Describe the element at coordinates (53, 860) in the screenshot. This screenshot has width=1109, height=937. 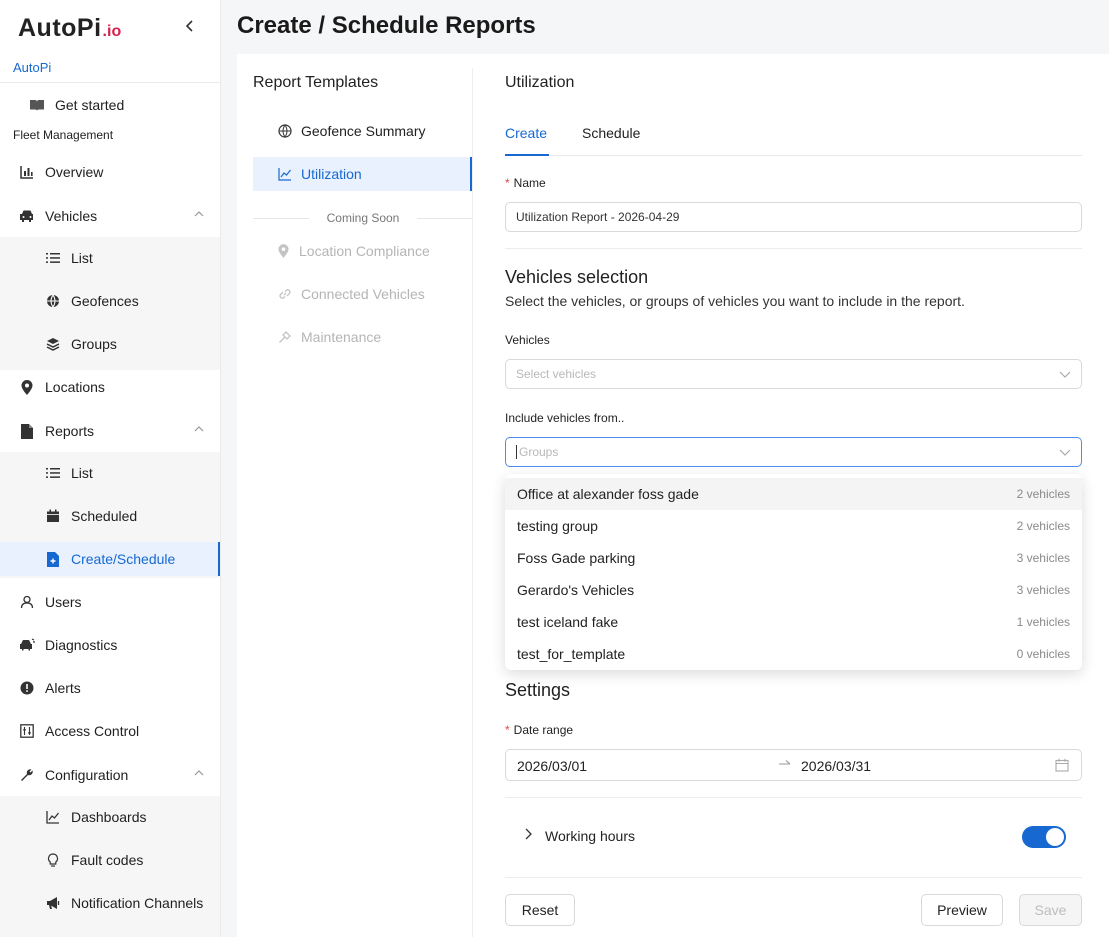
I see `bulb-icon` at that location.